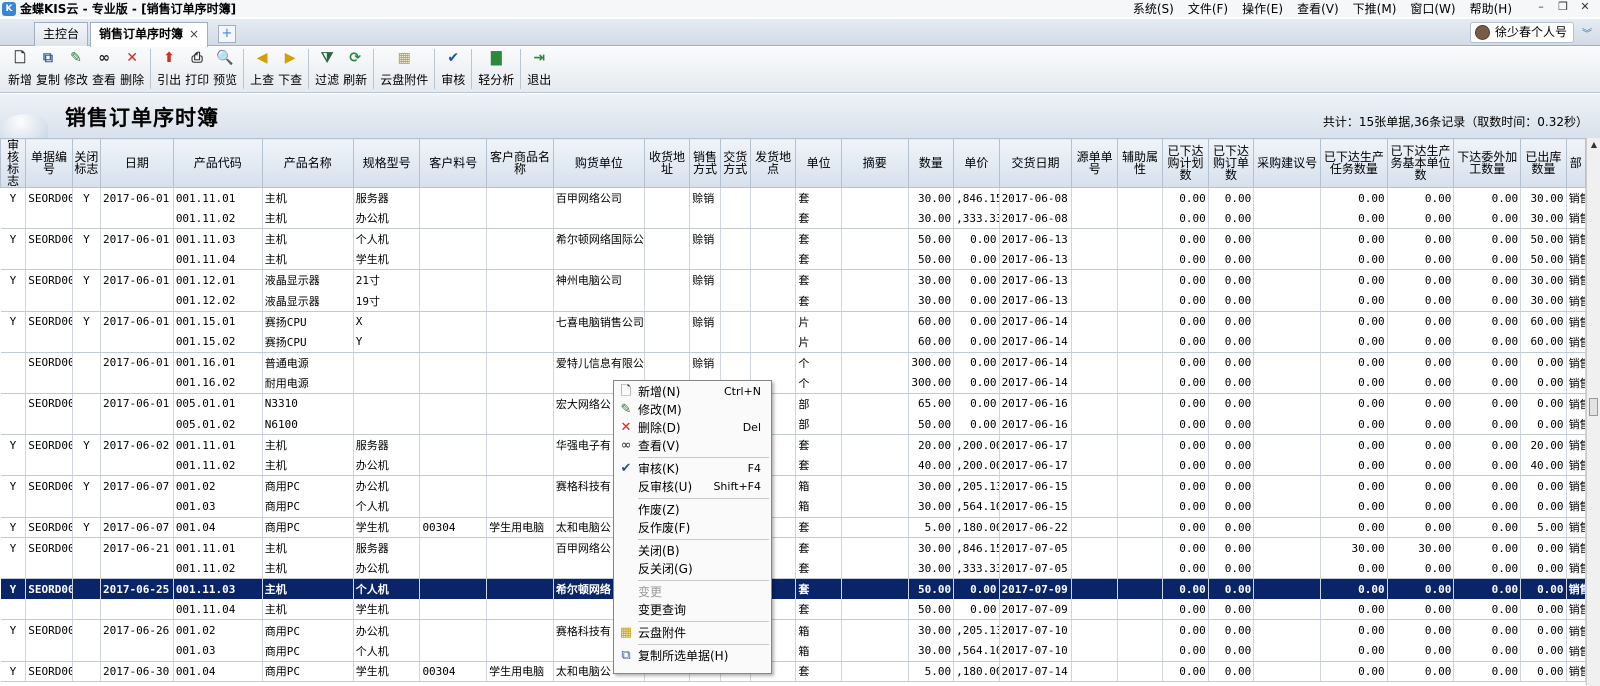 The width and height of the screenshot is (1600, 686). Describe the element at coordinates (496, 69) in the screenshot. I see `toolbar-button-20: ▇ 轻分析` at that location.